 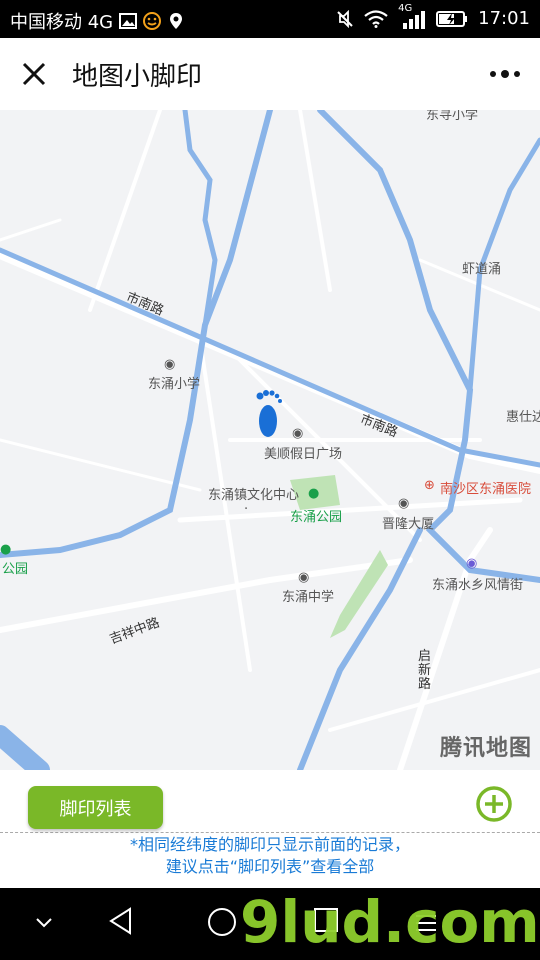 What do you see at coordinates (95, 807) in the screenshot?
I see `footprint-list-button: 脚印列表` at bounding box center [95, 807].